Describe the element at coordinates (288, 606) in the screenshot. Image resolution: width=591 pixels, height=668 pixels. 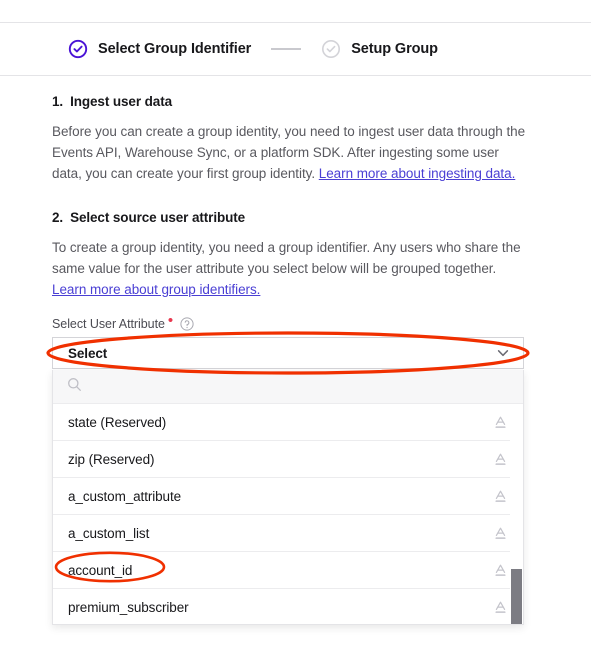
I see `dropdown-option: premium_subscriber` at that location.